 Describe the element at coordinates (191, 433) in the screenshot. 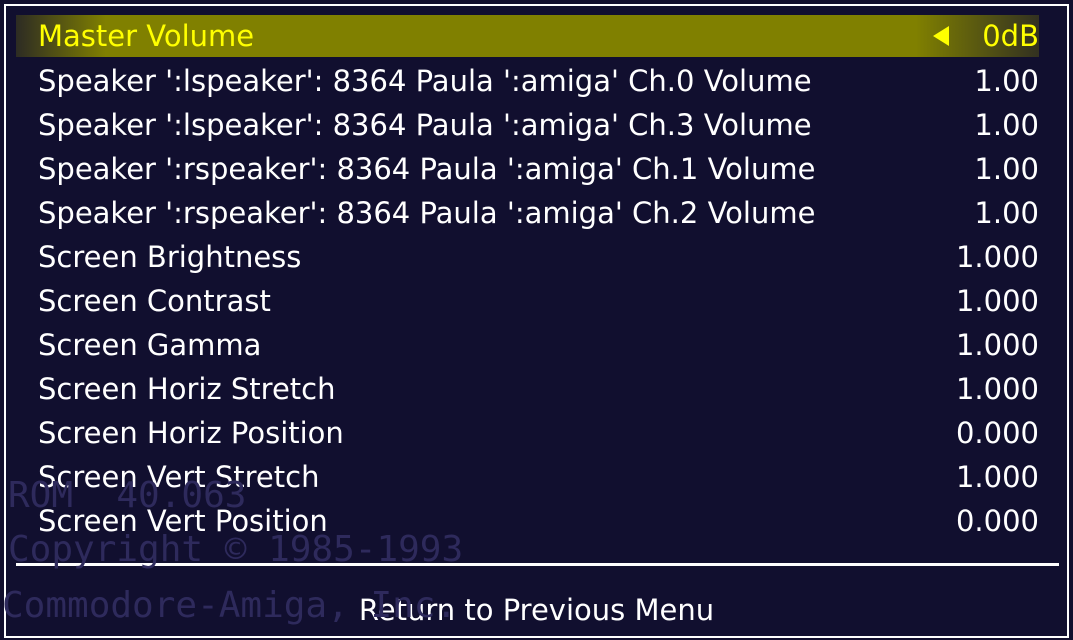

I see `menu-item-label: Screen Horiz Position` at that location.